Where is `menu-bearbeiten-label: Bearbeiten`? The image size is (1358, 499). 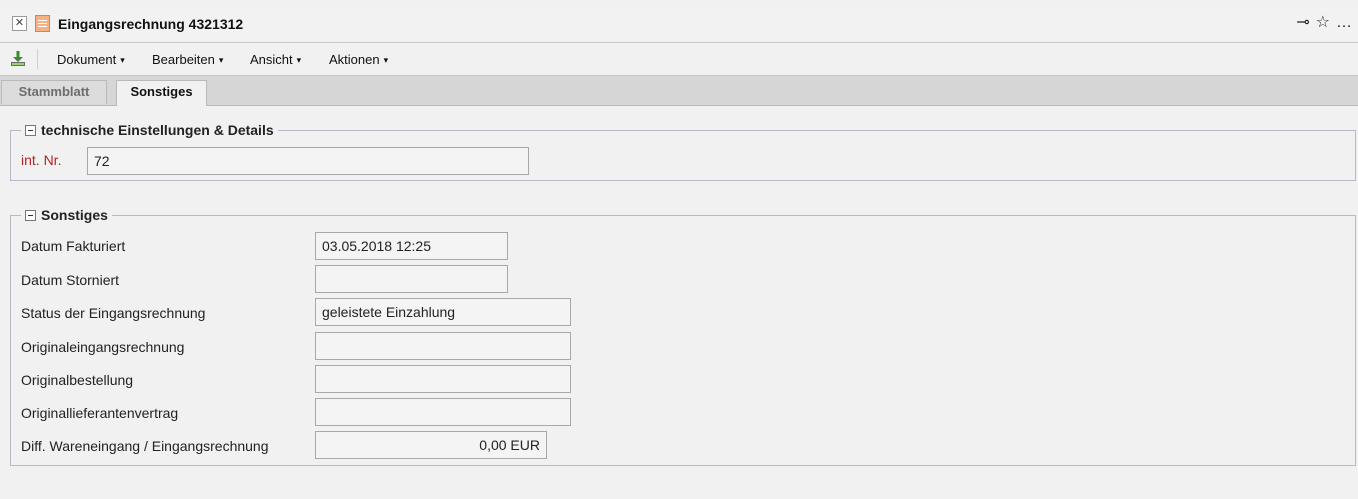
menu-bearbeiten-label: Bearbeiten is located at coordinates (183, 59).